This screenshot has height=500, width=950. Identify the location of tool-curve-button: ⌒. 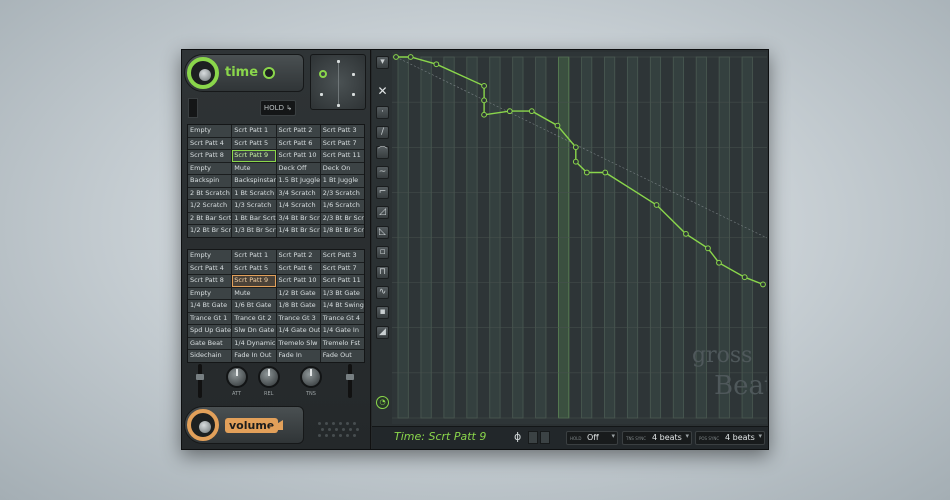
(382, 152).